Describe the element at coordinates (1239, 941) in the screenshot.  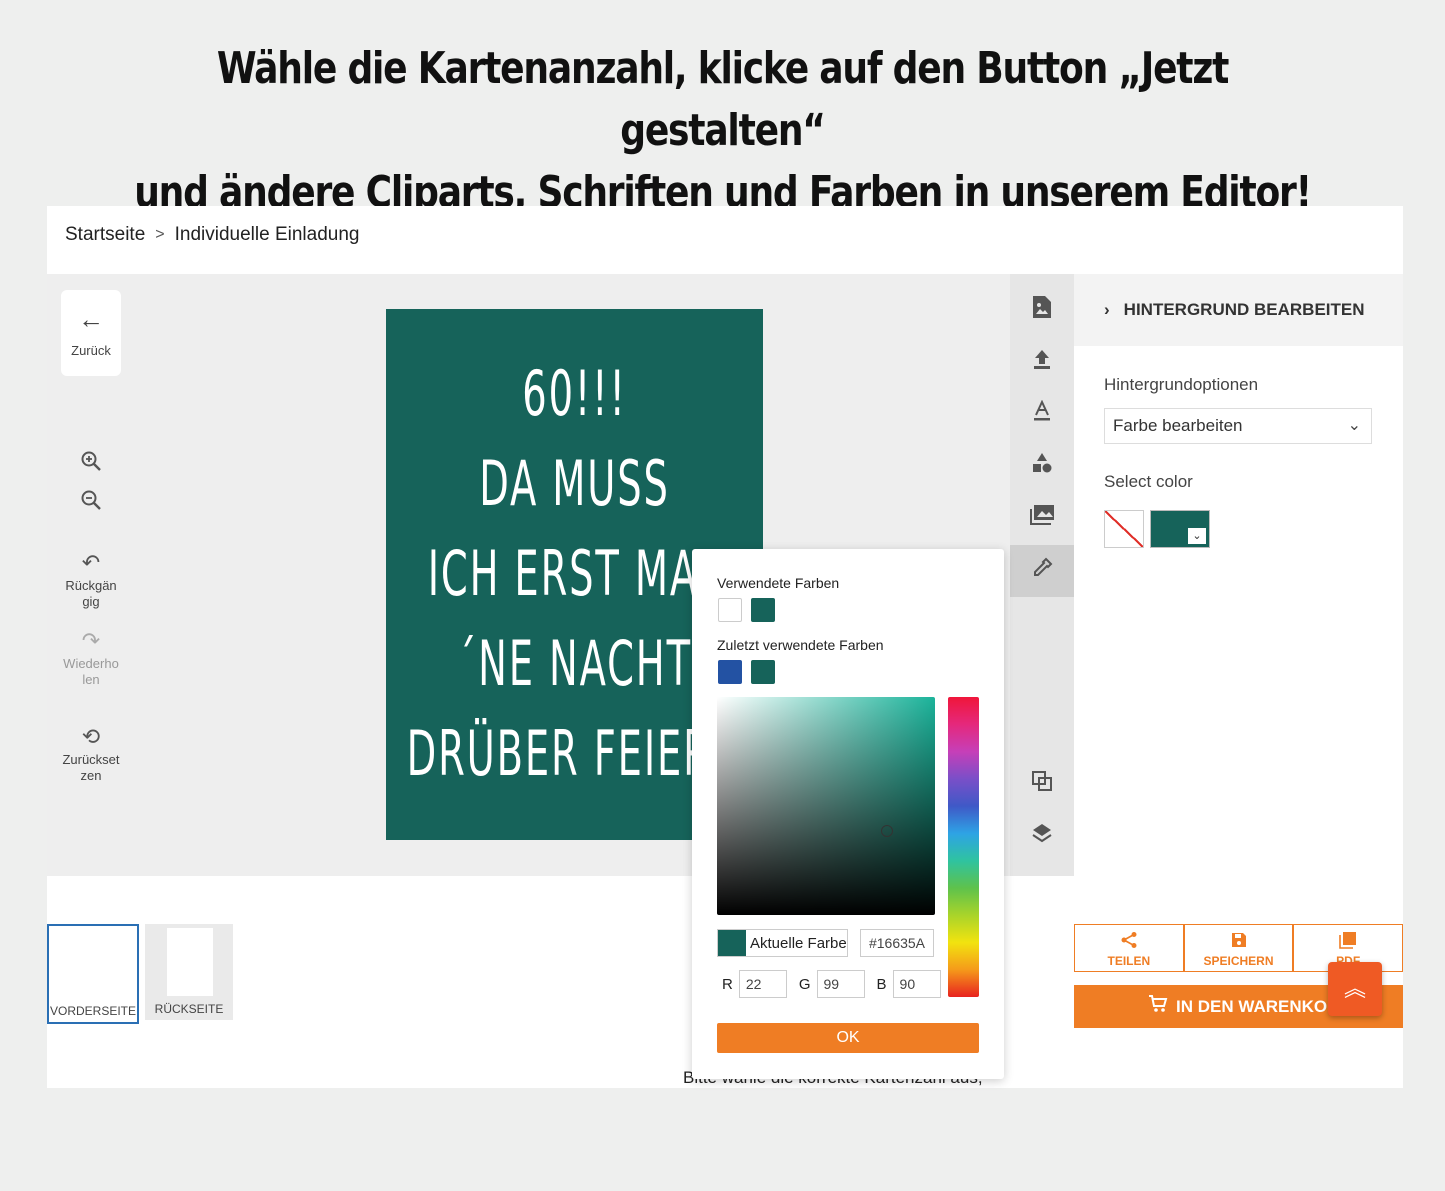
I see `save-icon` at that location.